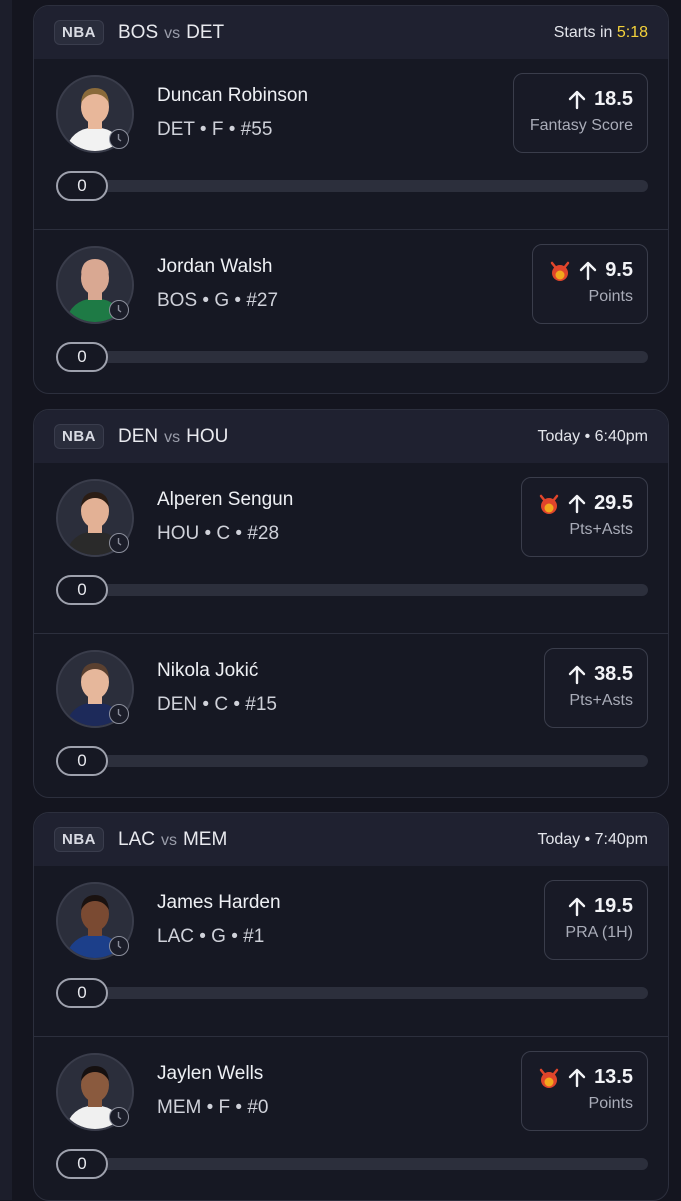  I want to click on prop-line-value: 18.5, so click(613, 99).